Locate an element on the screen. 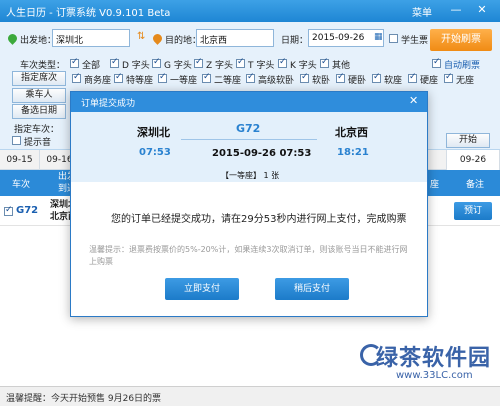 The image size is (500, 406). seat-checkbox-special is located at coordinates (118, 77).